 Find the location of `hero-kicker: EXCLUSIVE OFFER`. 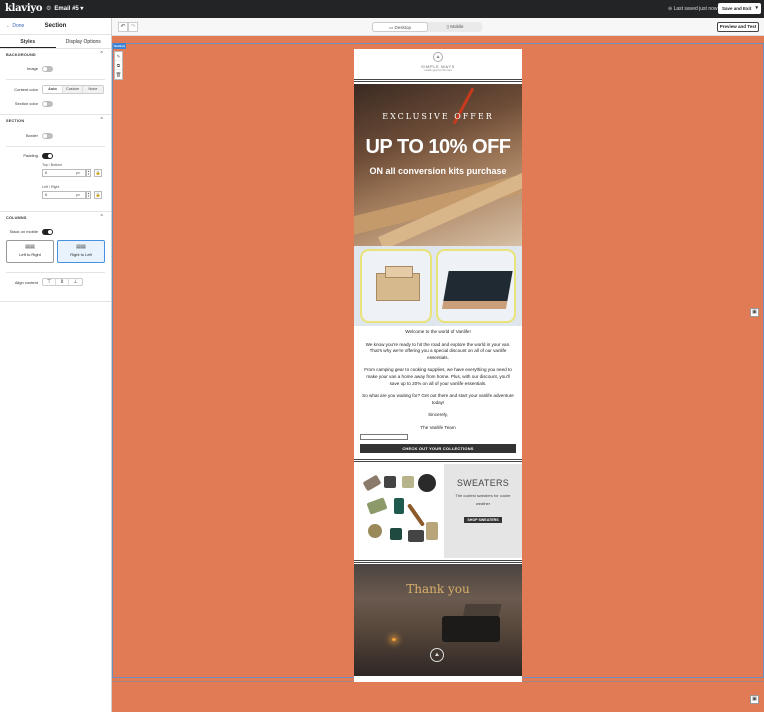

hero-kicker: EXCLUSIVE OFFER is located at coordinates (438, 116).